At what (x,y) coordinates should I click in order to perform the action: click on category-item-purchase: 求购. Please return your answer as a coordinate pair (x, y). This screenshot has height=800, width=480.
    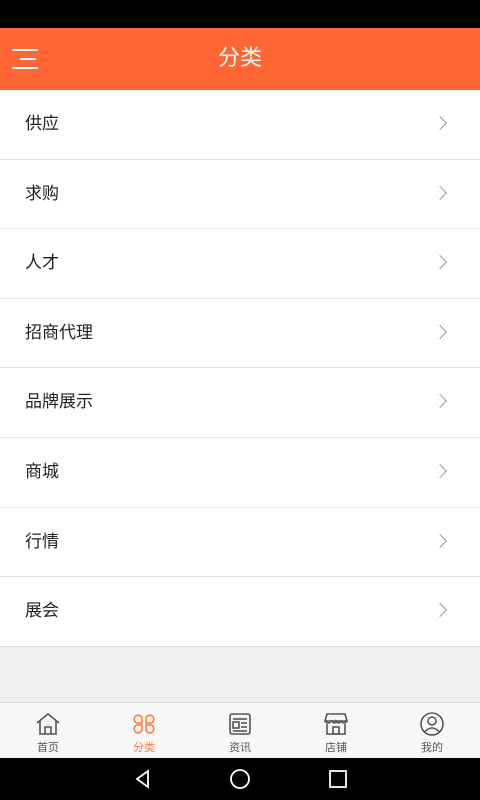
    Looking at the image, I should click on (240, 194).